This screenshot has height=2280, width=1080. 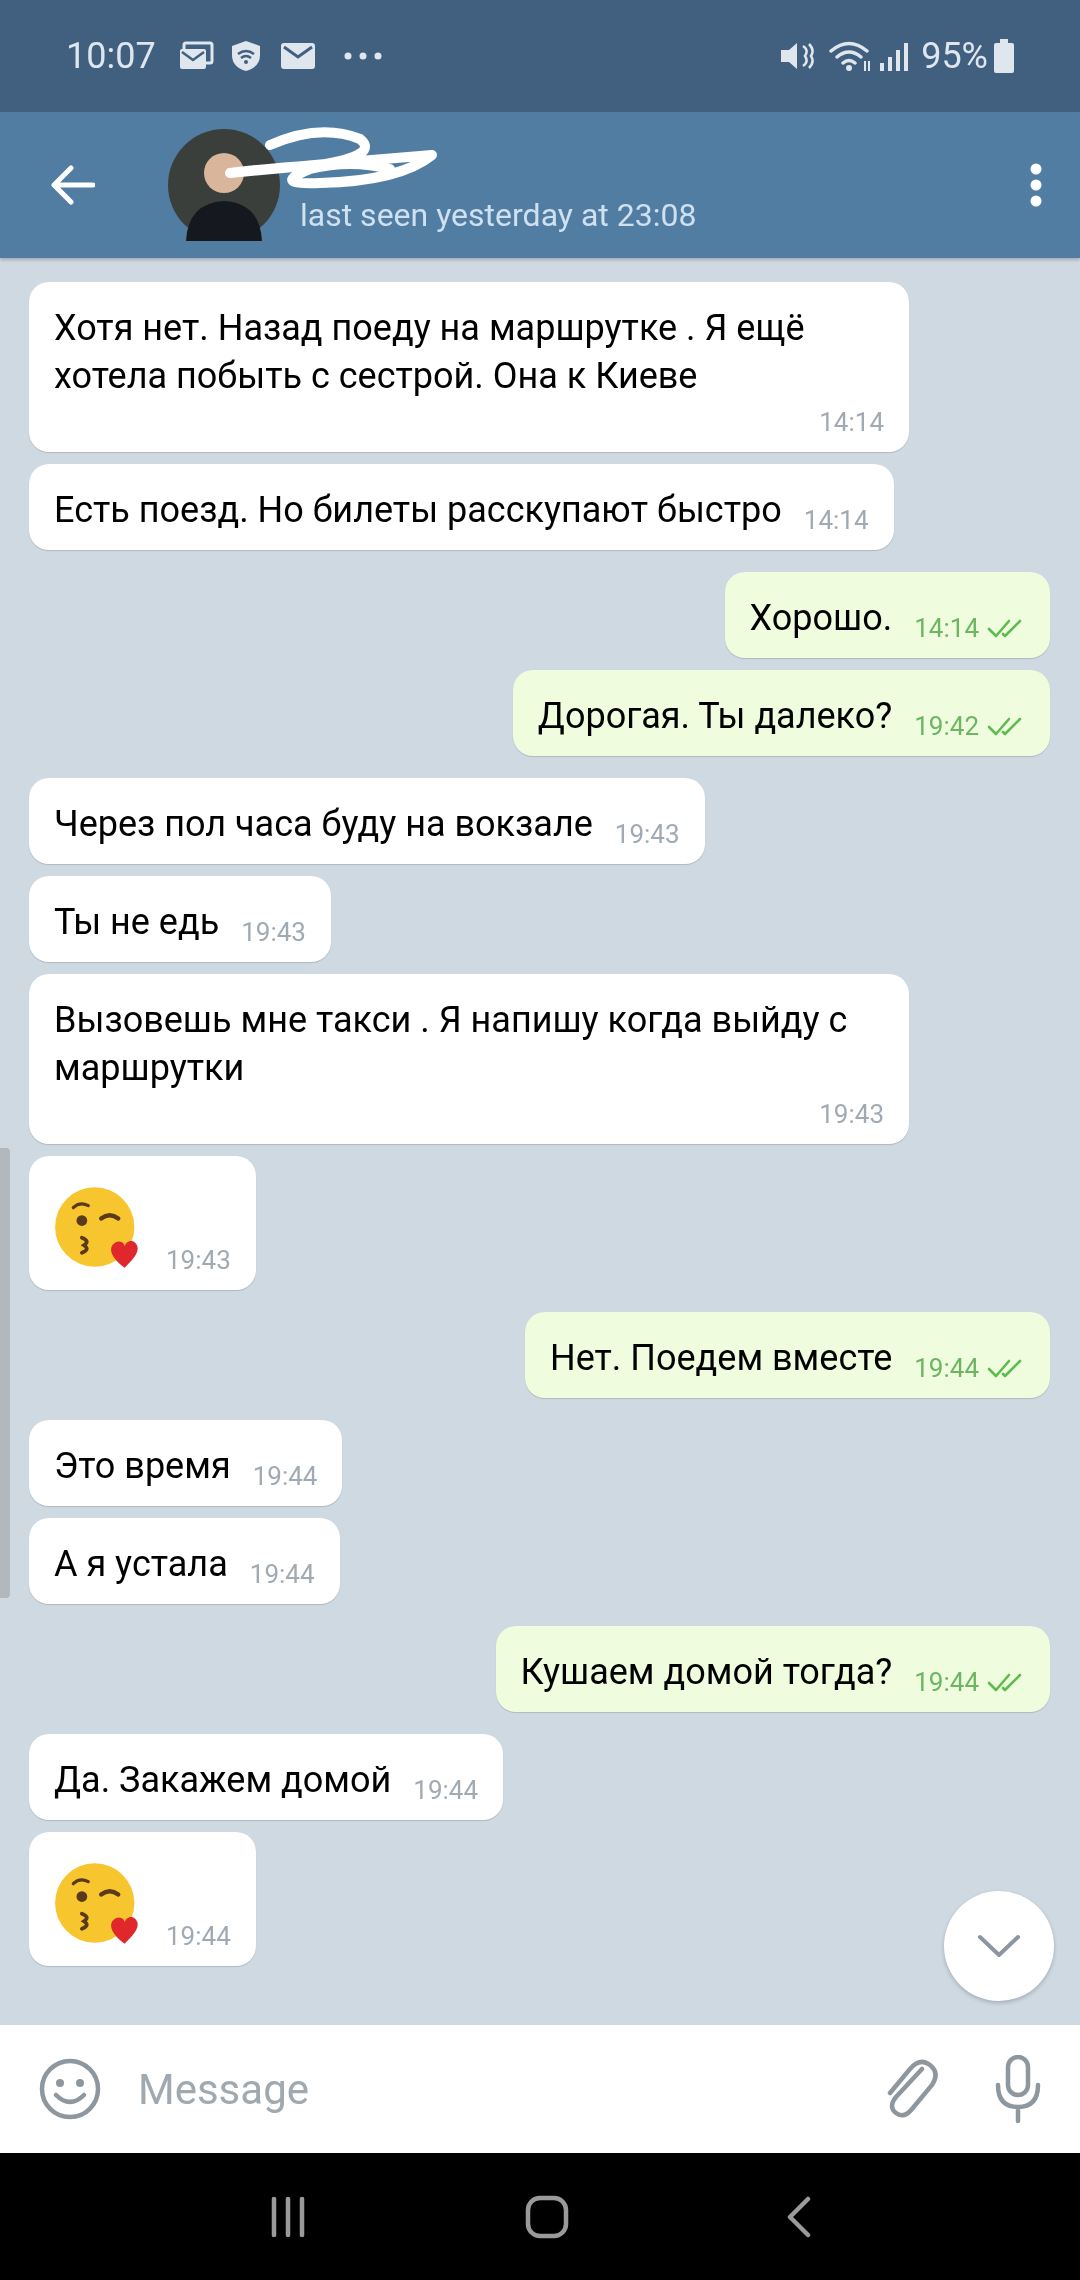 I want to click on battery-percent: 95%, so click(x=954, y=56).